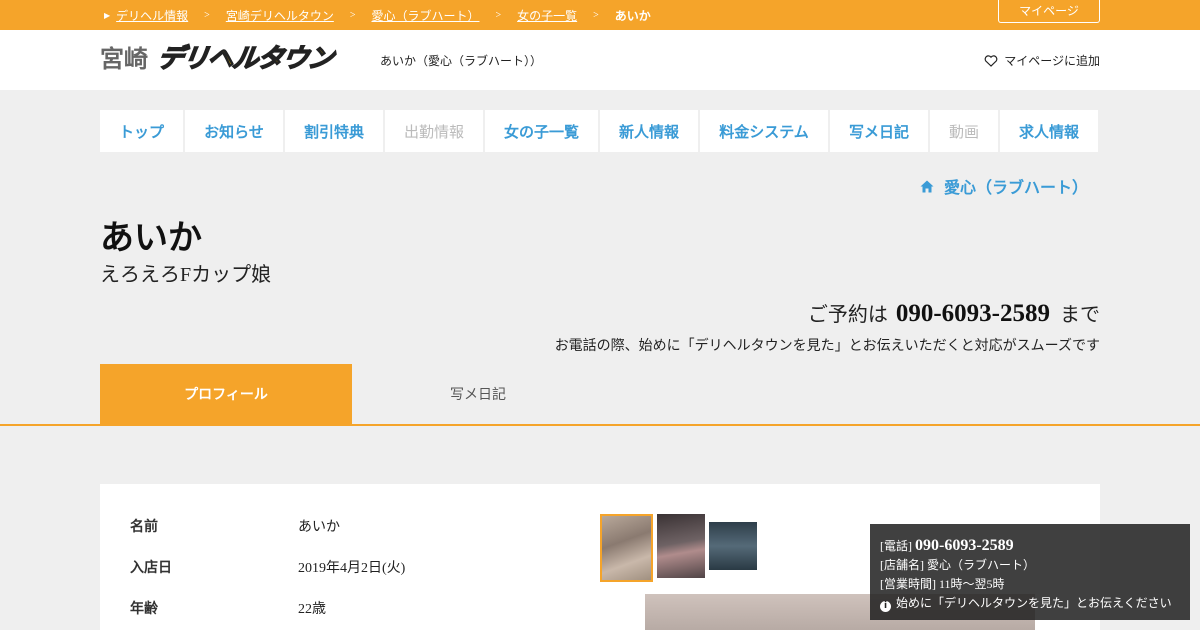 This screenshot has height=630, width=1200. I want to click on popup-shop-row: [店舗名] 愛心（ラブハート）, so click(1030, 565).